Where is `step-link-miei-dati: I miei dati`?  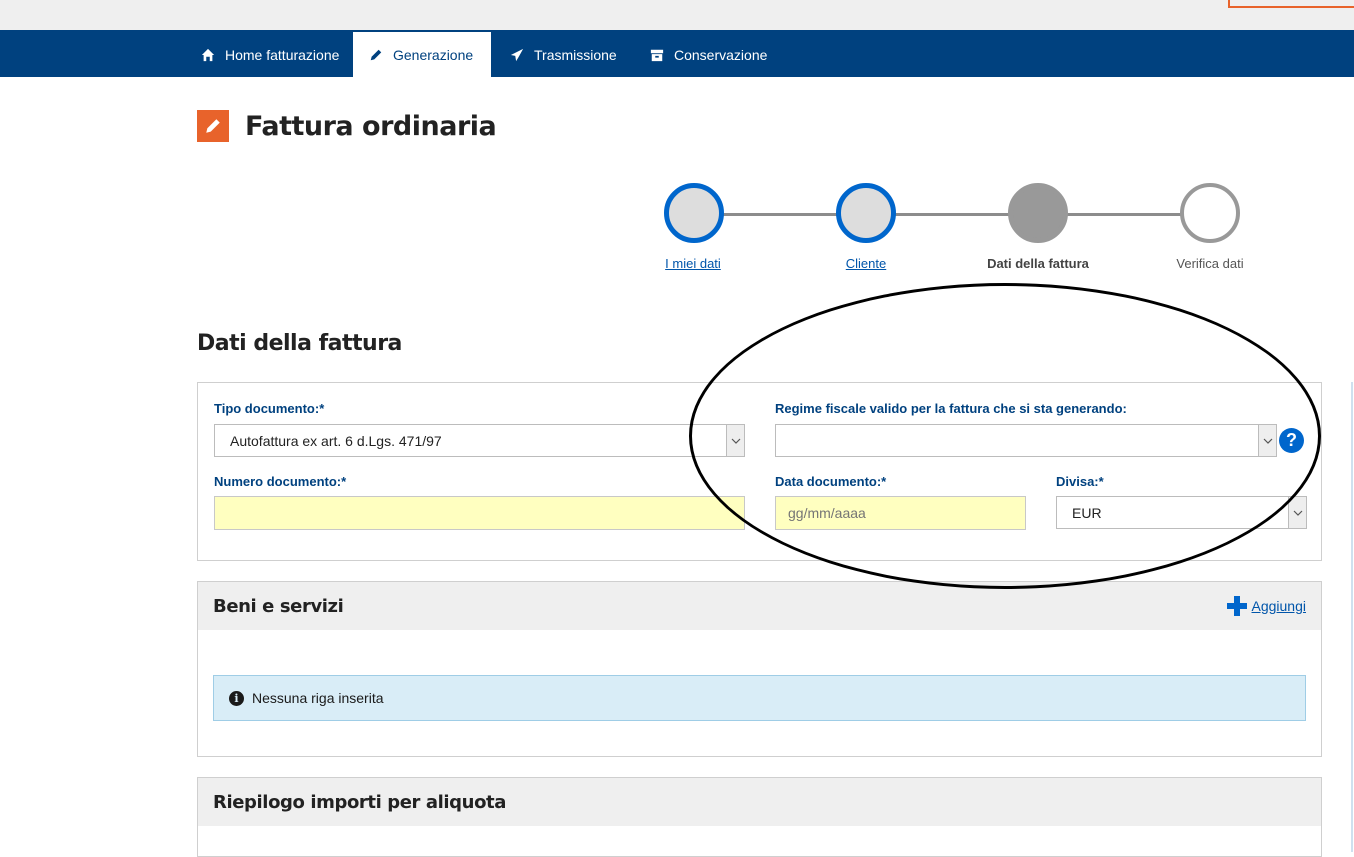
step-link-miei-dati: I miei dati is located at coordinates (693, 263).